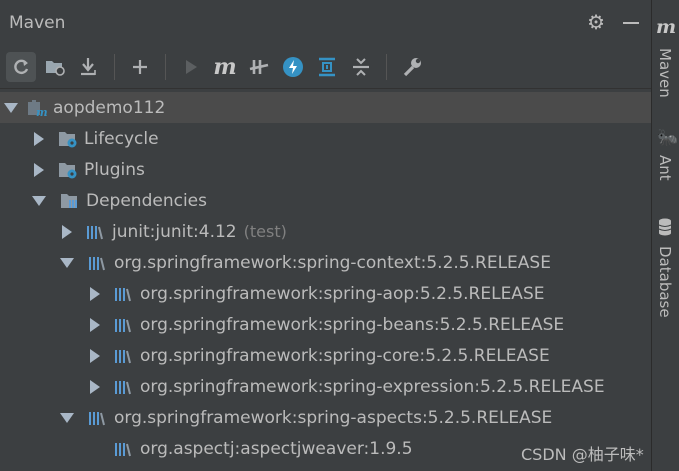  I want to click on lifecycle-folder-icon, so click(68, 139).